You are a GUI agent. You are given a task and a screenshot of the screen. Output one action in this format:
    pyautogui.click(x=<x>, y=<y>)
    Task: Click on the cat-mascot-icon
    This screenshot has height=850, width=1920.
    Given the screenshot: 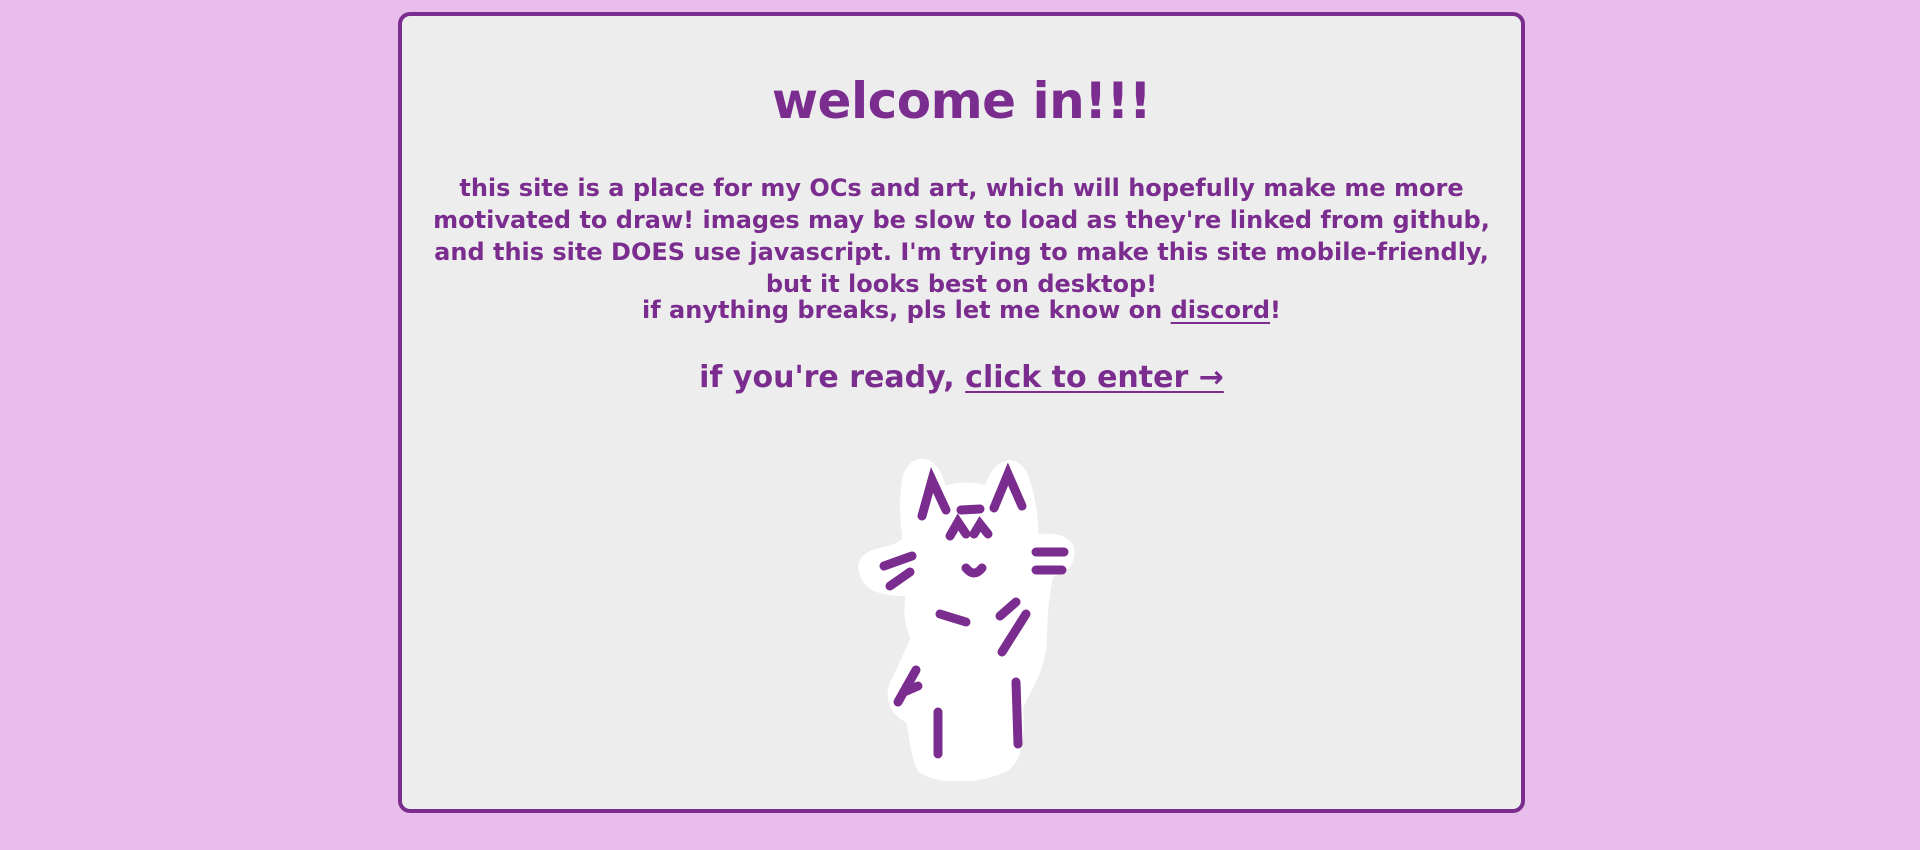 What is the action you would take?
    pyautogui.click(x=966, y=619)
    